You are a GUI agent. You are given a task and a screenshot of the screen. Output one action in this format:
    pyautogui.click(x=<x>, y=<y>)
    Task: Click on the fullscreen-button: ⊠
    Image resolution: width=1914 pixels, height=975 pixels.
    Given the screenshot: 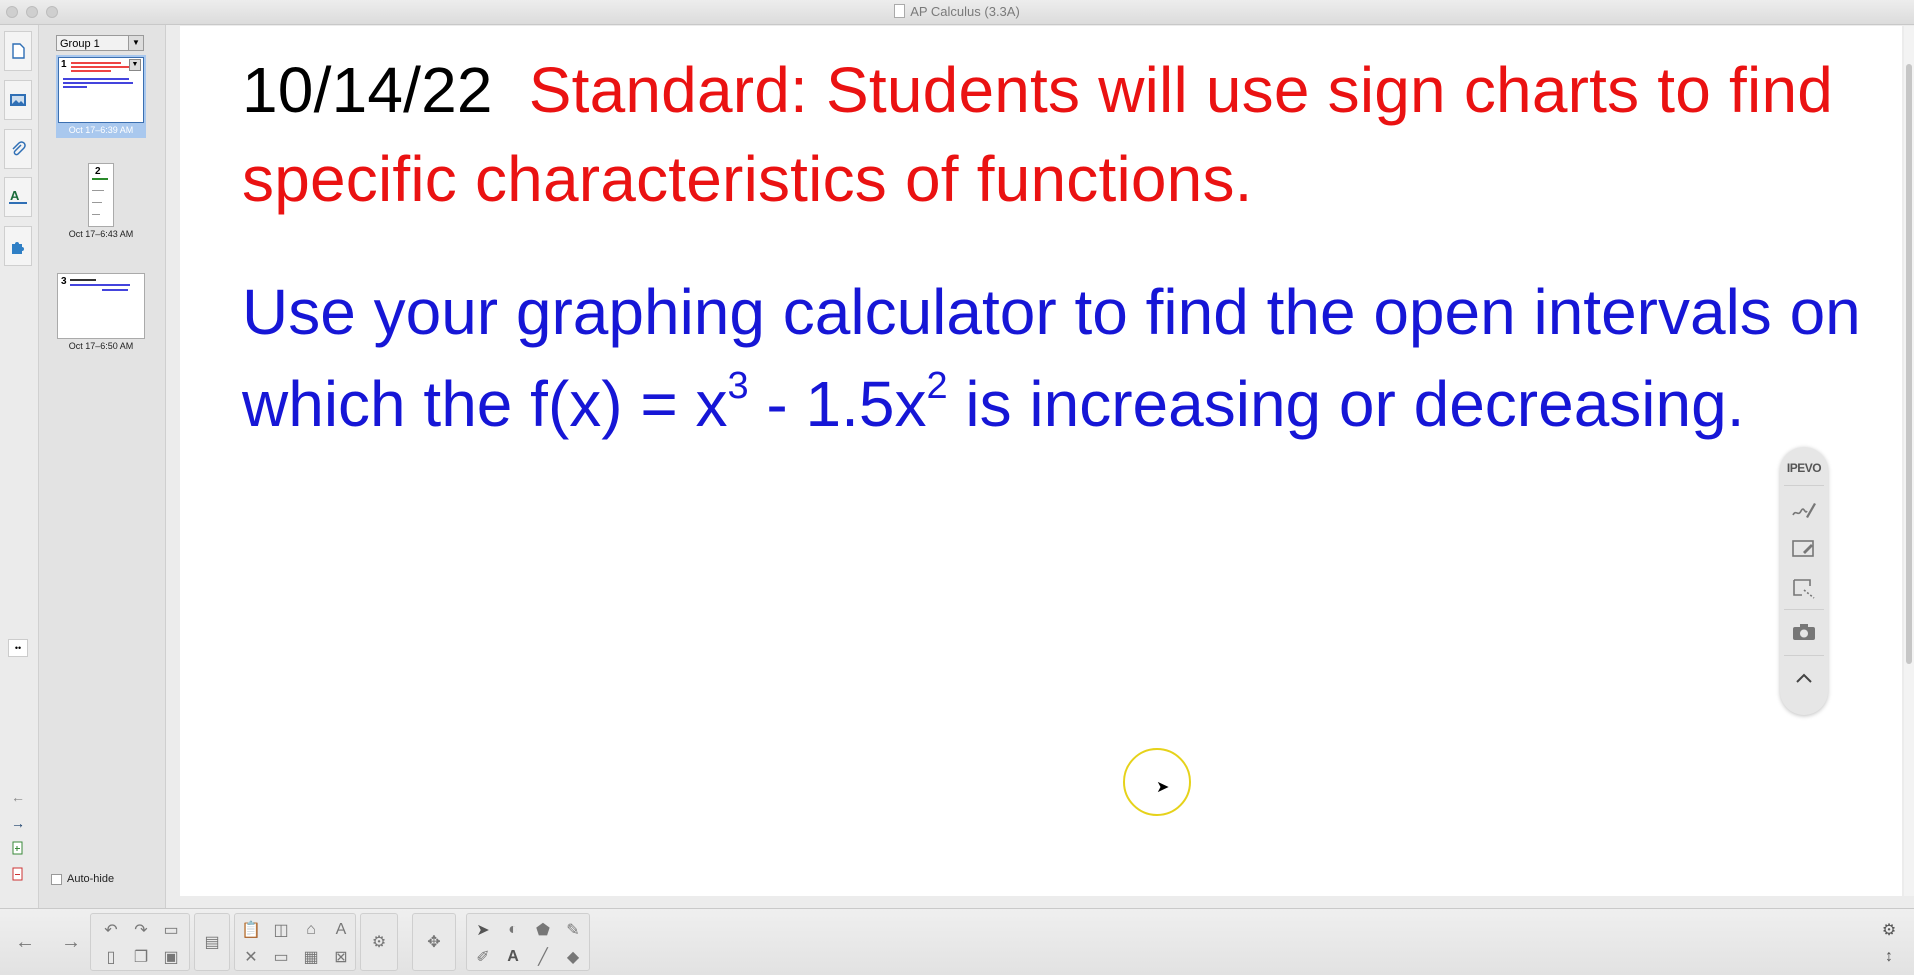 What is the action you would take?
    pyautogui.click(x=341, y=957)
    